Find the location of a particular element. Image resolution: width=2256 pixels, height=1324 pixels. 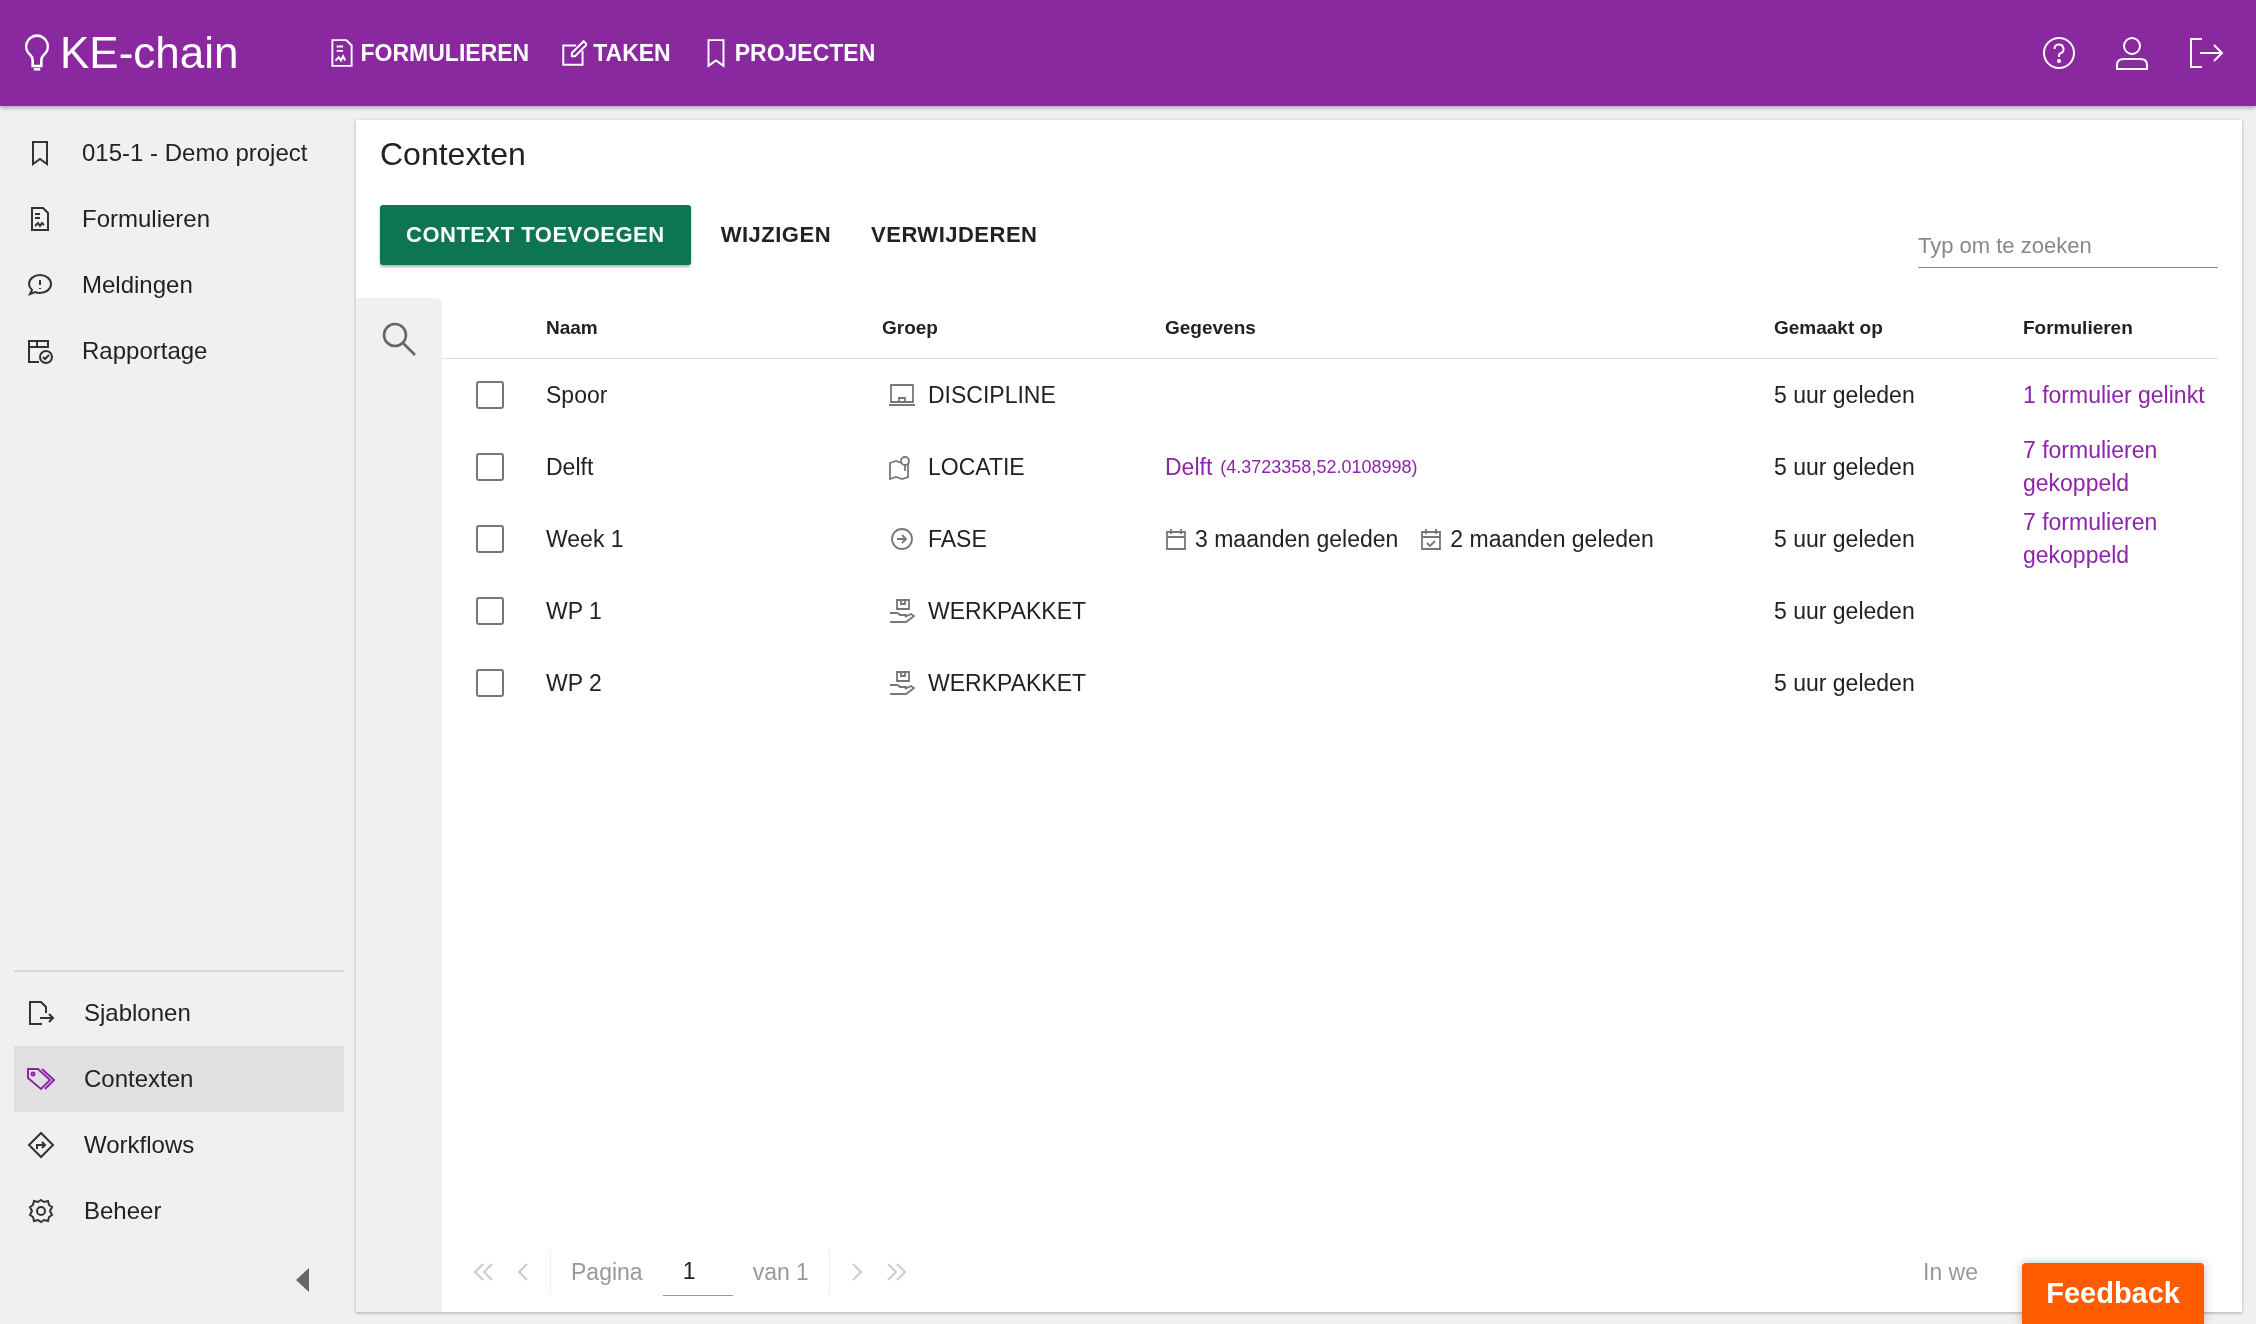

calendar-icon is located at coordinates (1176, 539).